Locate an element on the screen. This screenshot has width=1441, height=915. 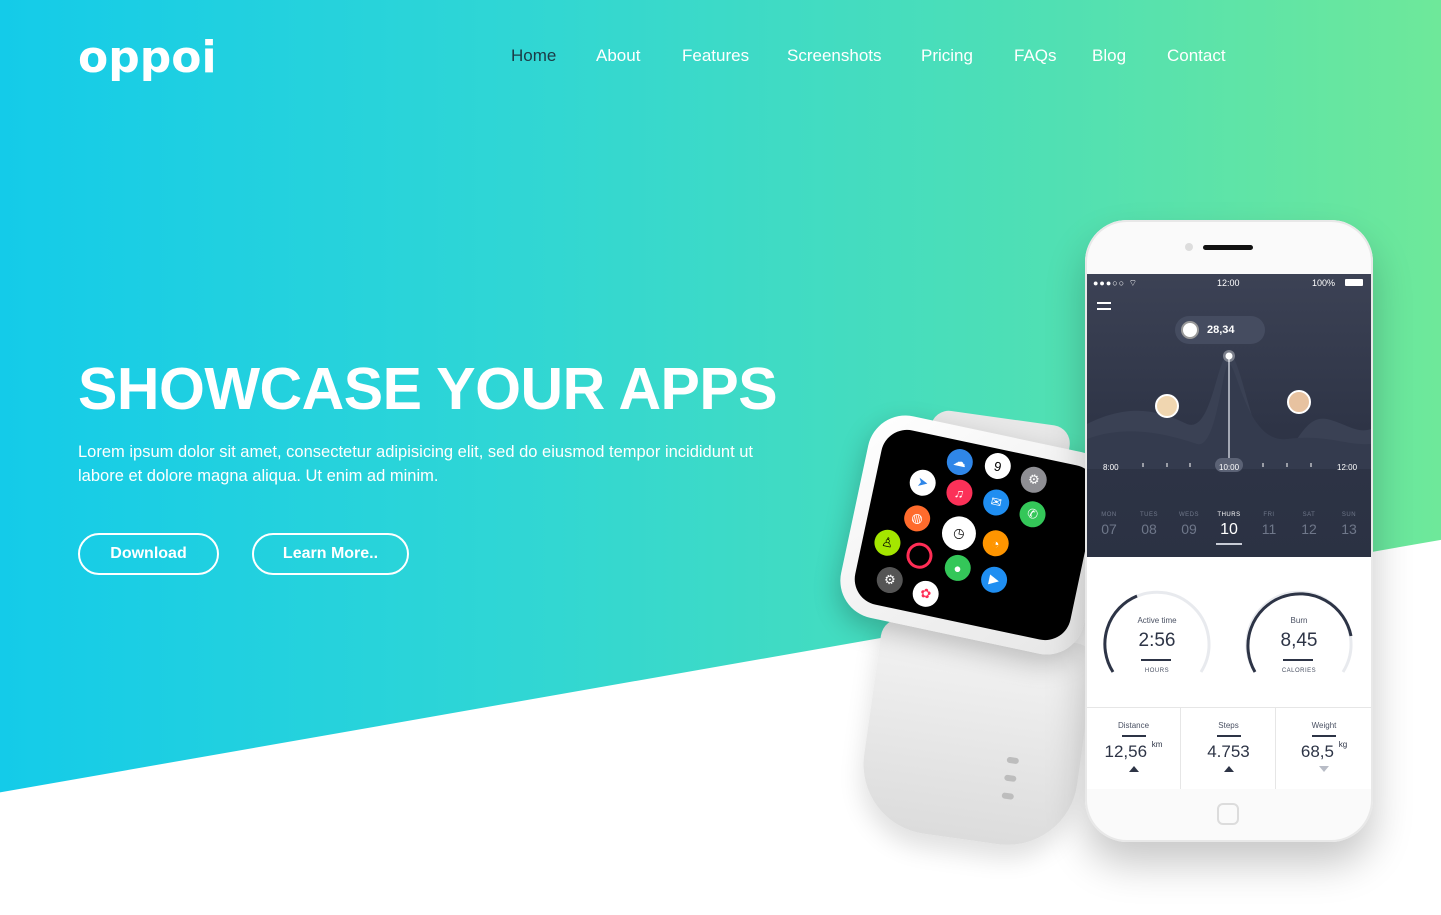
mail-icon: ✉ is located at coordinates (996, 502).